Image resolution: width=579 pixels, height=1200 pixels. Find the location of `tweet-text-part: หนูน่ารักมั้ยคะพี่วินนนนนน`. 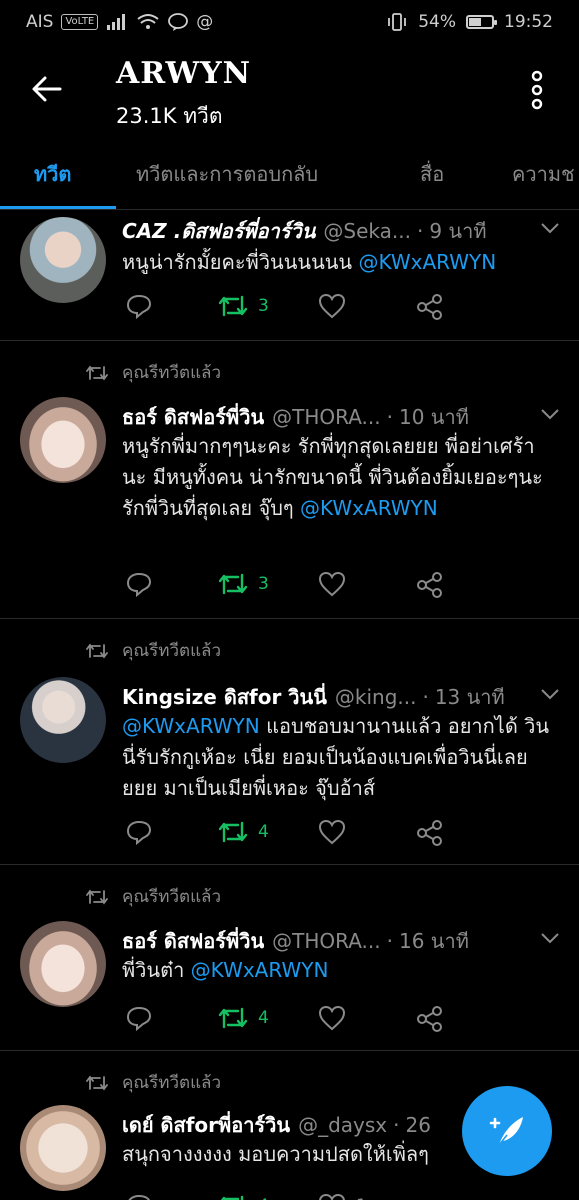

tweet-text-part: หนูน่ารักมั้ยคะพี่วินนนนนน is located at coordinates (240, 262).